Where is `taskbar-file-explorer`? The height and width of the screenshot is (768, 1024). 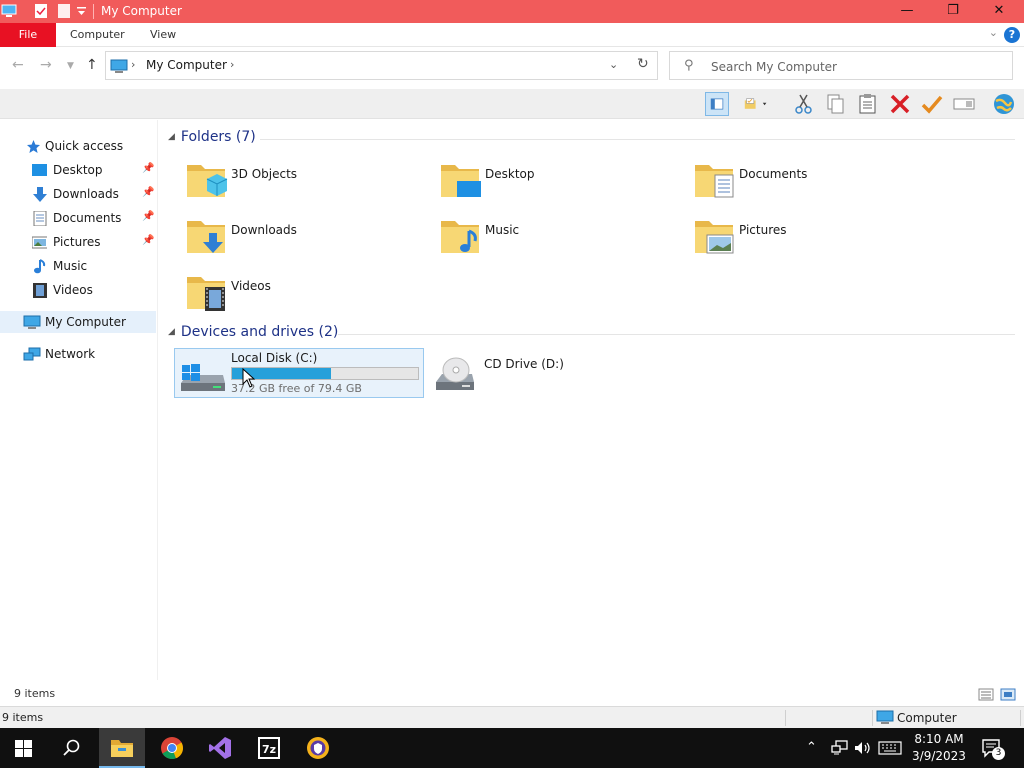 taskbar-file-explorer is located at coordinates (122, 748).